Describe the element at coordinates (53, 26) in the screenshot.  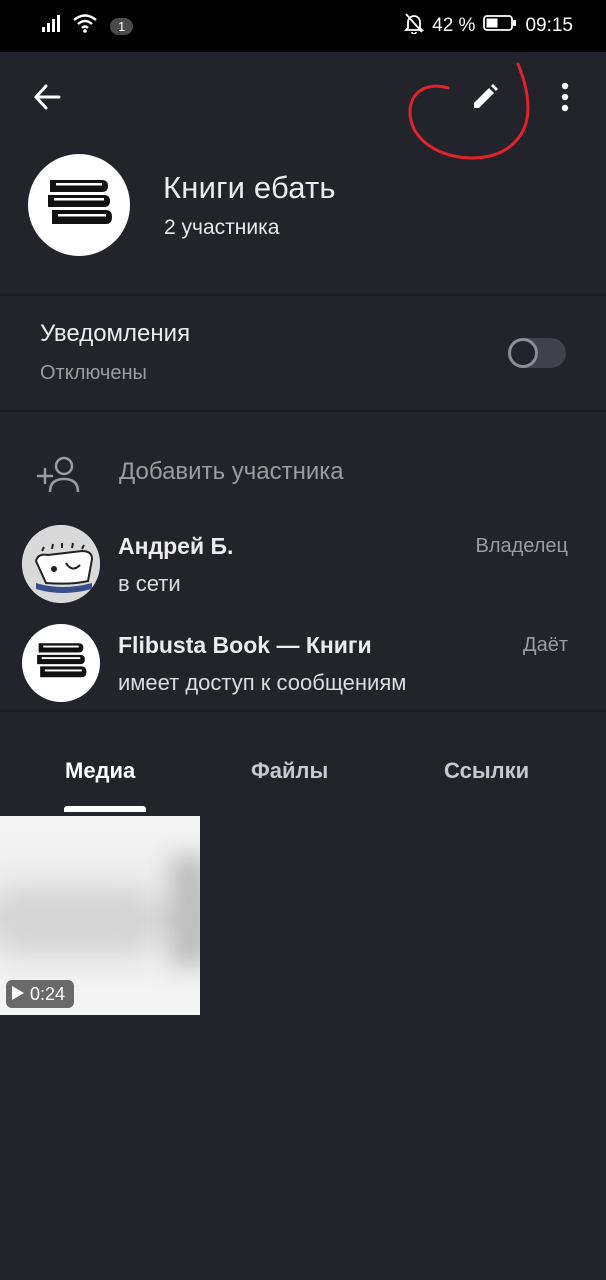
I see `signal-icon` at that location.